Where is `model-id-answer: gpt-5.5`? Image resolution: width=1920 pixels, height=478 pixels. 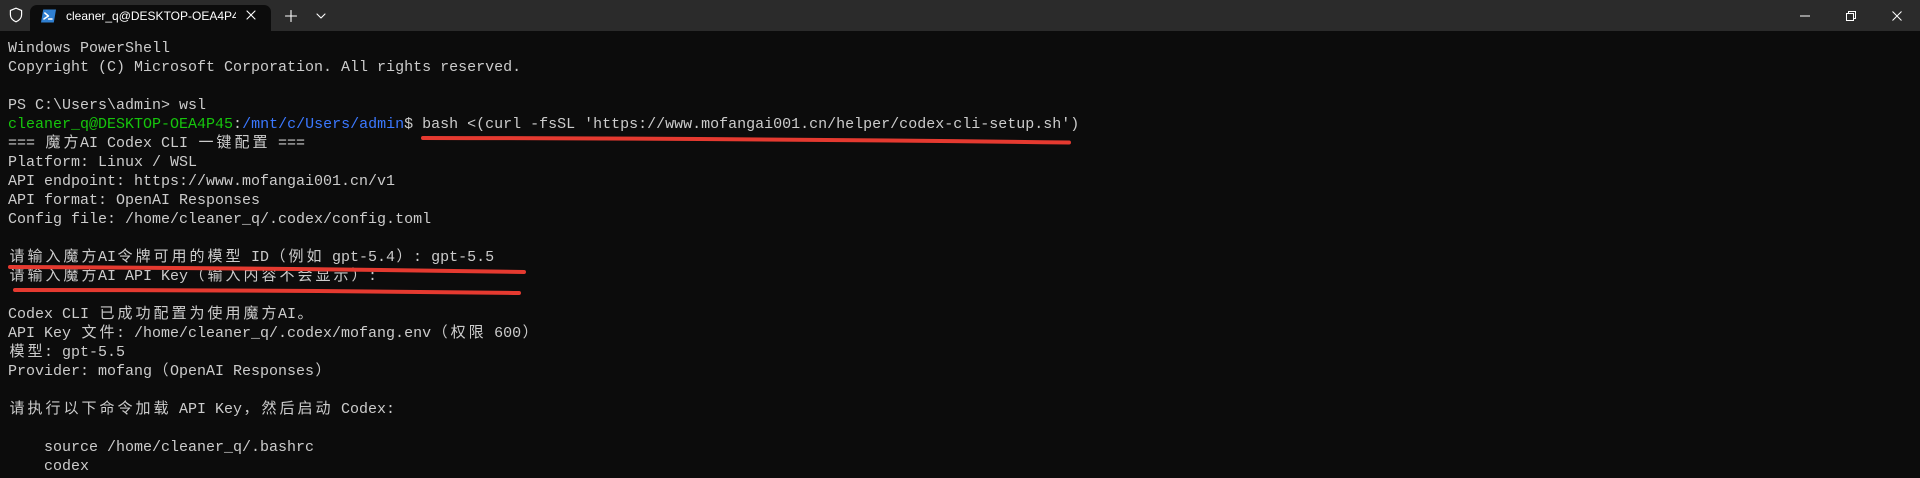 model-id-answer: gpt-5.5 is located at coordinates (463, 257).